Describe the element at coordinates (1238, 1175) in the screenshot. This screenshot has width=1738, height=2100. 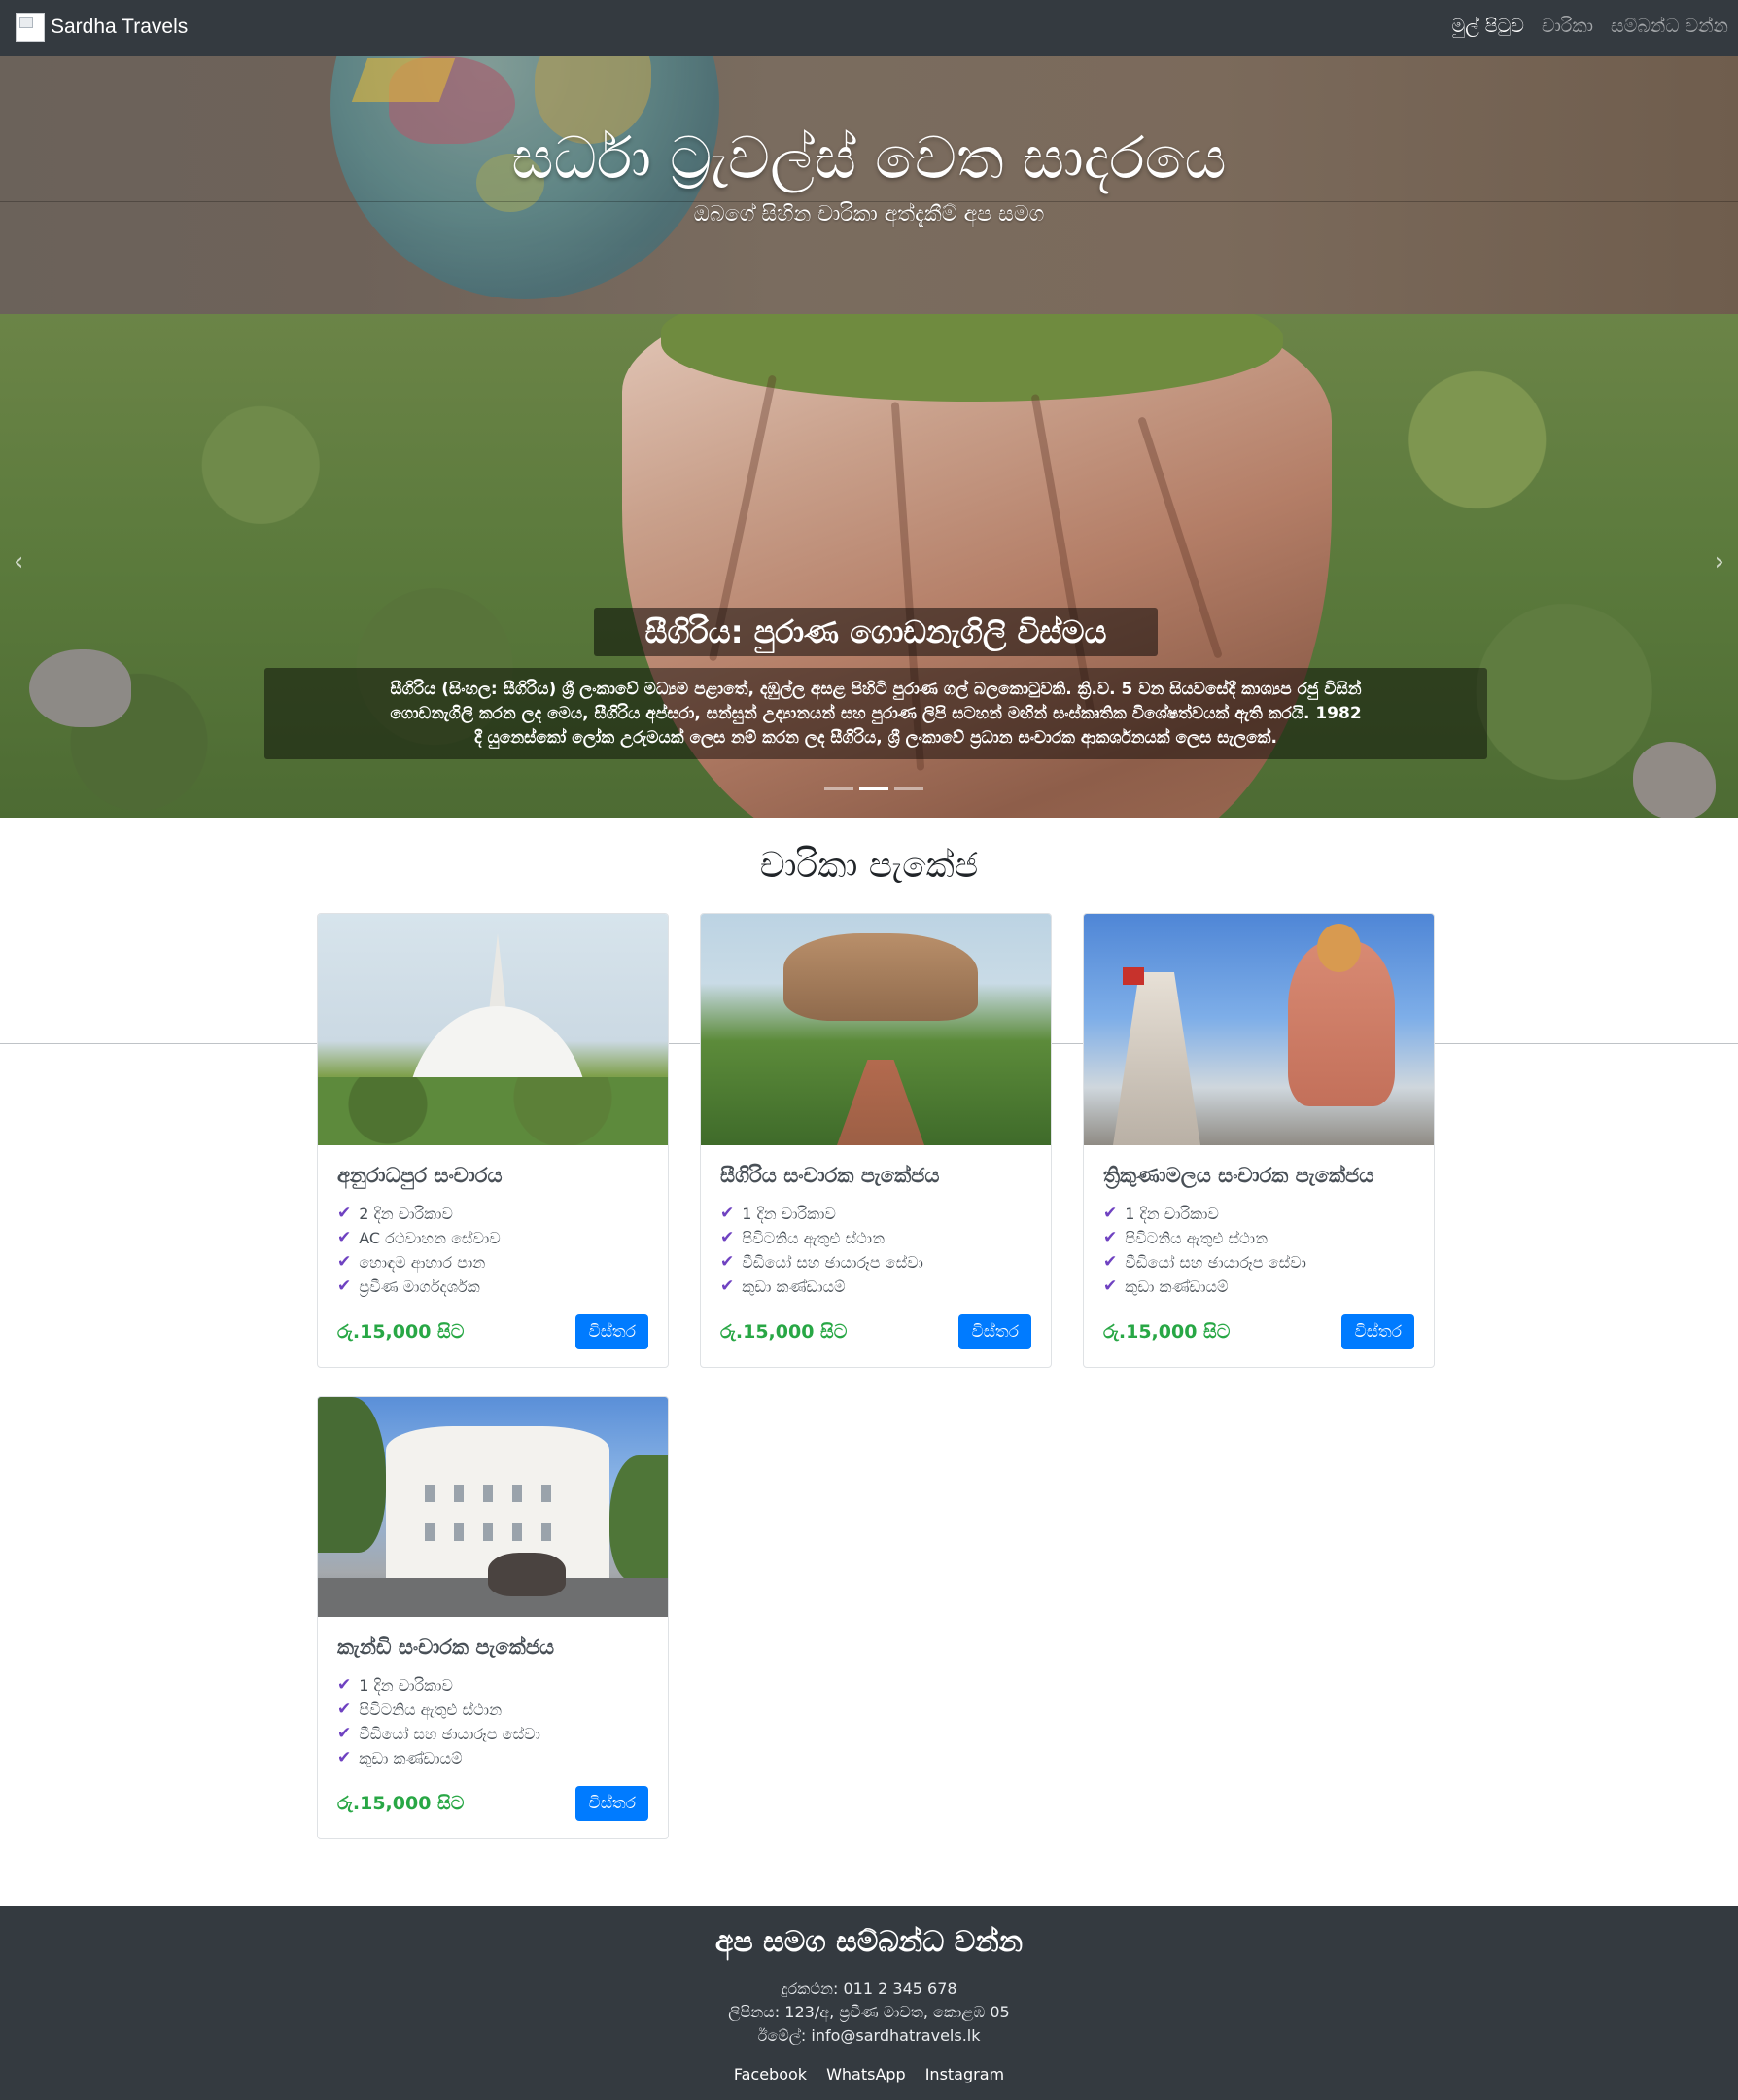
I see `package-title: ත්‍රිකුණාමලය සංචාරක පැකේජය` at that location.